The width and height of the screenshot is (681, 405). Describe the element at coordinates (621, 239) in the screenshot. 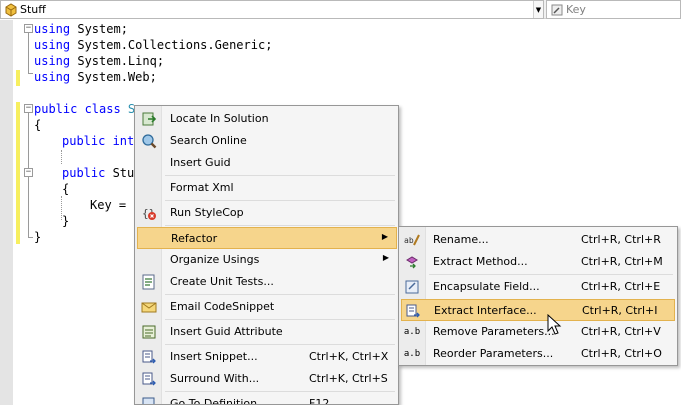

I see `menu-item-shortcut: Ctrl+R, Ctrl+R` at that location.